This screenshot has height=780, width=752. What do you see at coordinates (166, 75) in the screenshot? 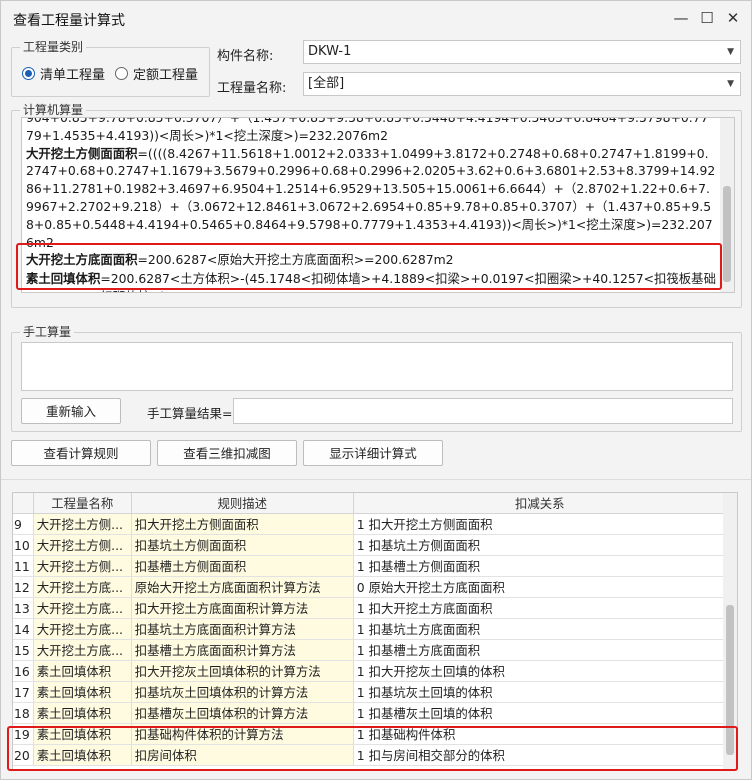
I see `radio-quota-quantity-label: 定额工程量` at bounding box center [166, 75].